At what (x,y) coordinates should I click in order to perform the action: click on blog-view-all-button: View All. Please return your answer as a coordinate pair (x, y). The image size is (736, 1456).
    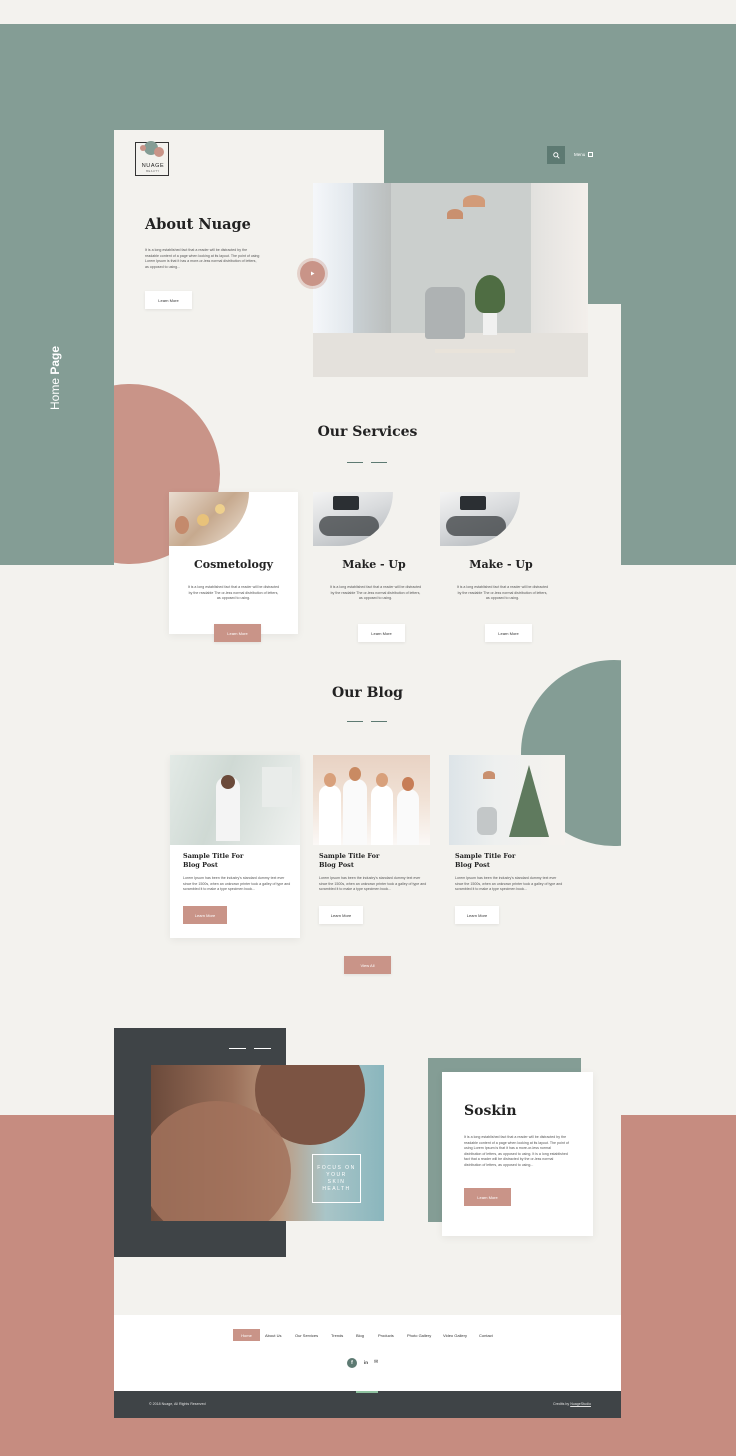
    Looking at the image, I should click on (367, 965).